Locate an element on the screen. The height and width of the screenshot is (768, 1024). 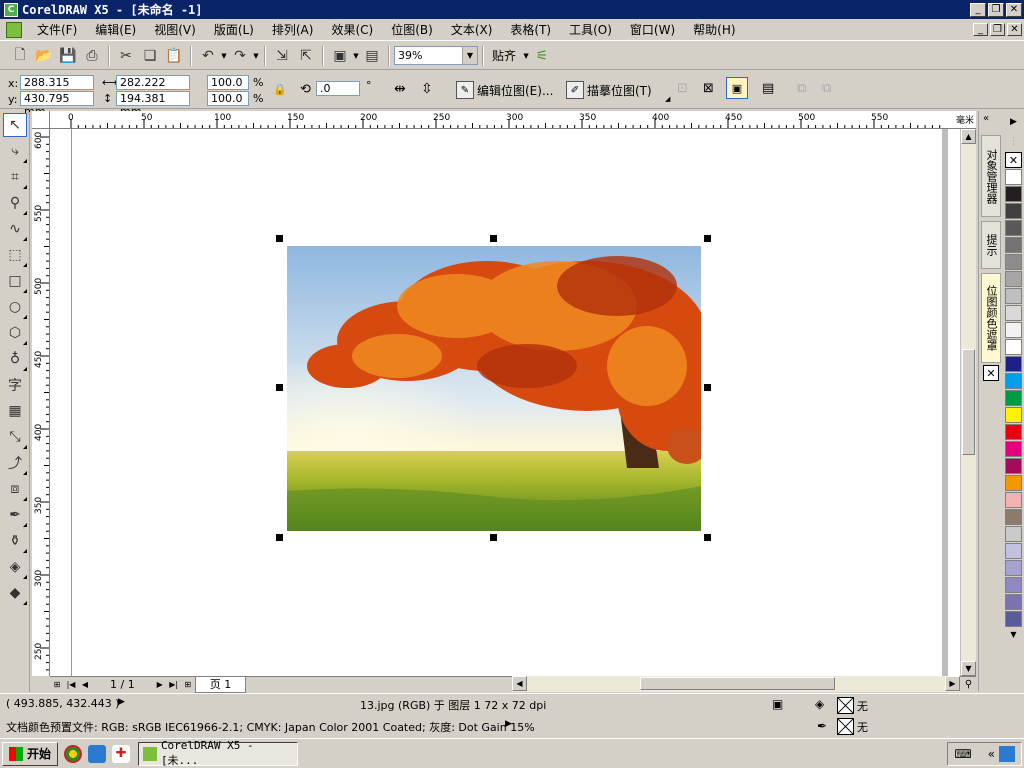
paste-icon: 📋 is located at coordinates (174, 56).